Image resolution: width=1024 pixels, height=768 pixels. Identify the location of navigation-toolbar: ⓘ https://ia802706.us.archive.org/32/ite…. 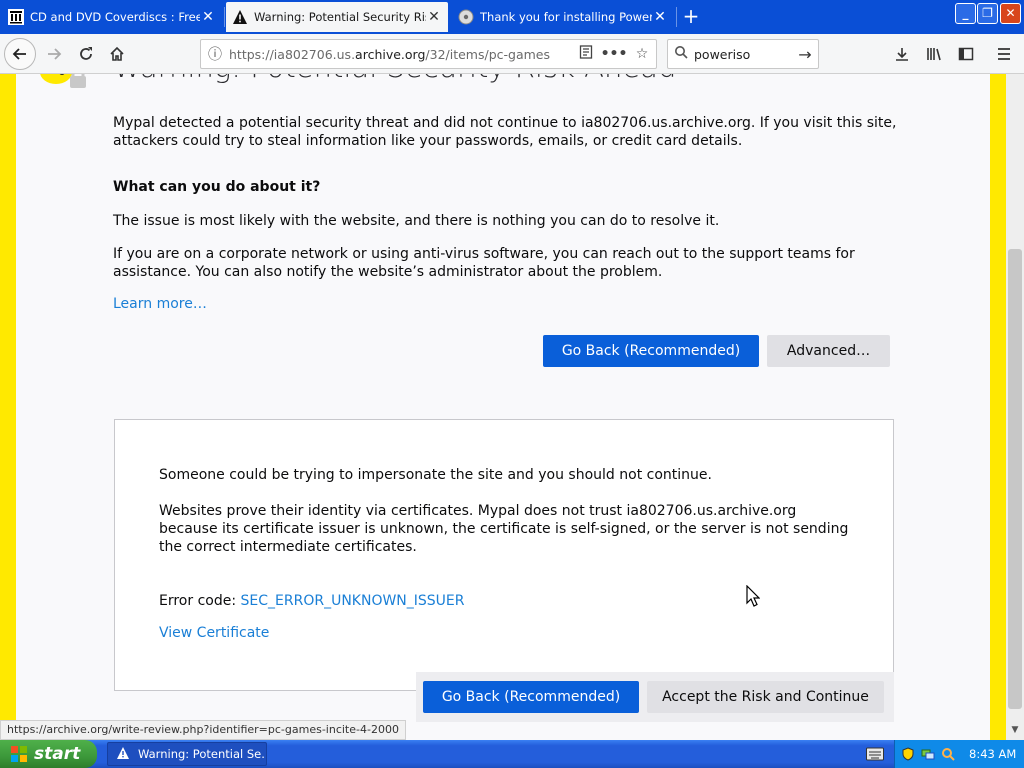
(512, 54).